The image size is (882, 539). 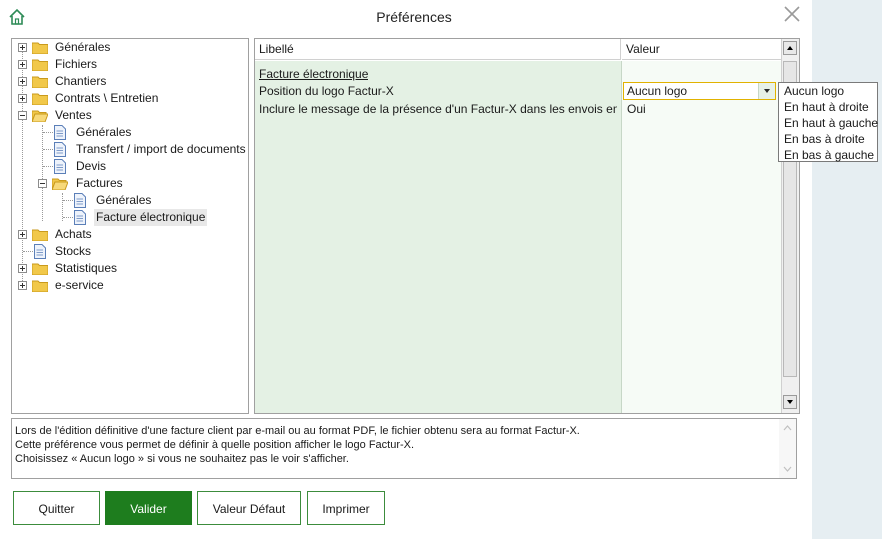 What do you see at coordinates (107, 98) in the screenshot?
I see `tree-item-label: Contrats \ Entretien` at bounding box center [107, 98].